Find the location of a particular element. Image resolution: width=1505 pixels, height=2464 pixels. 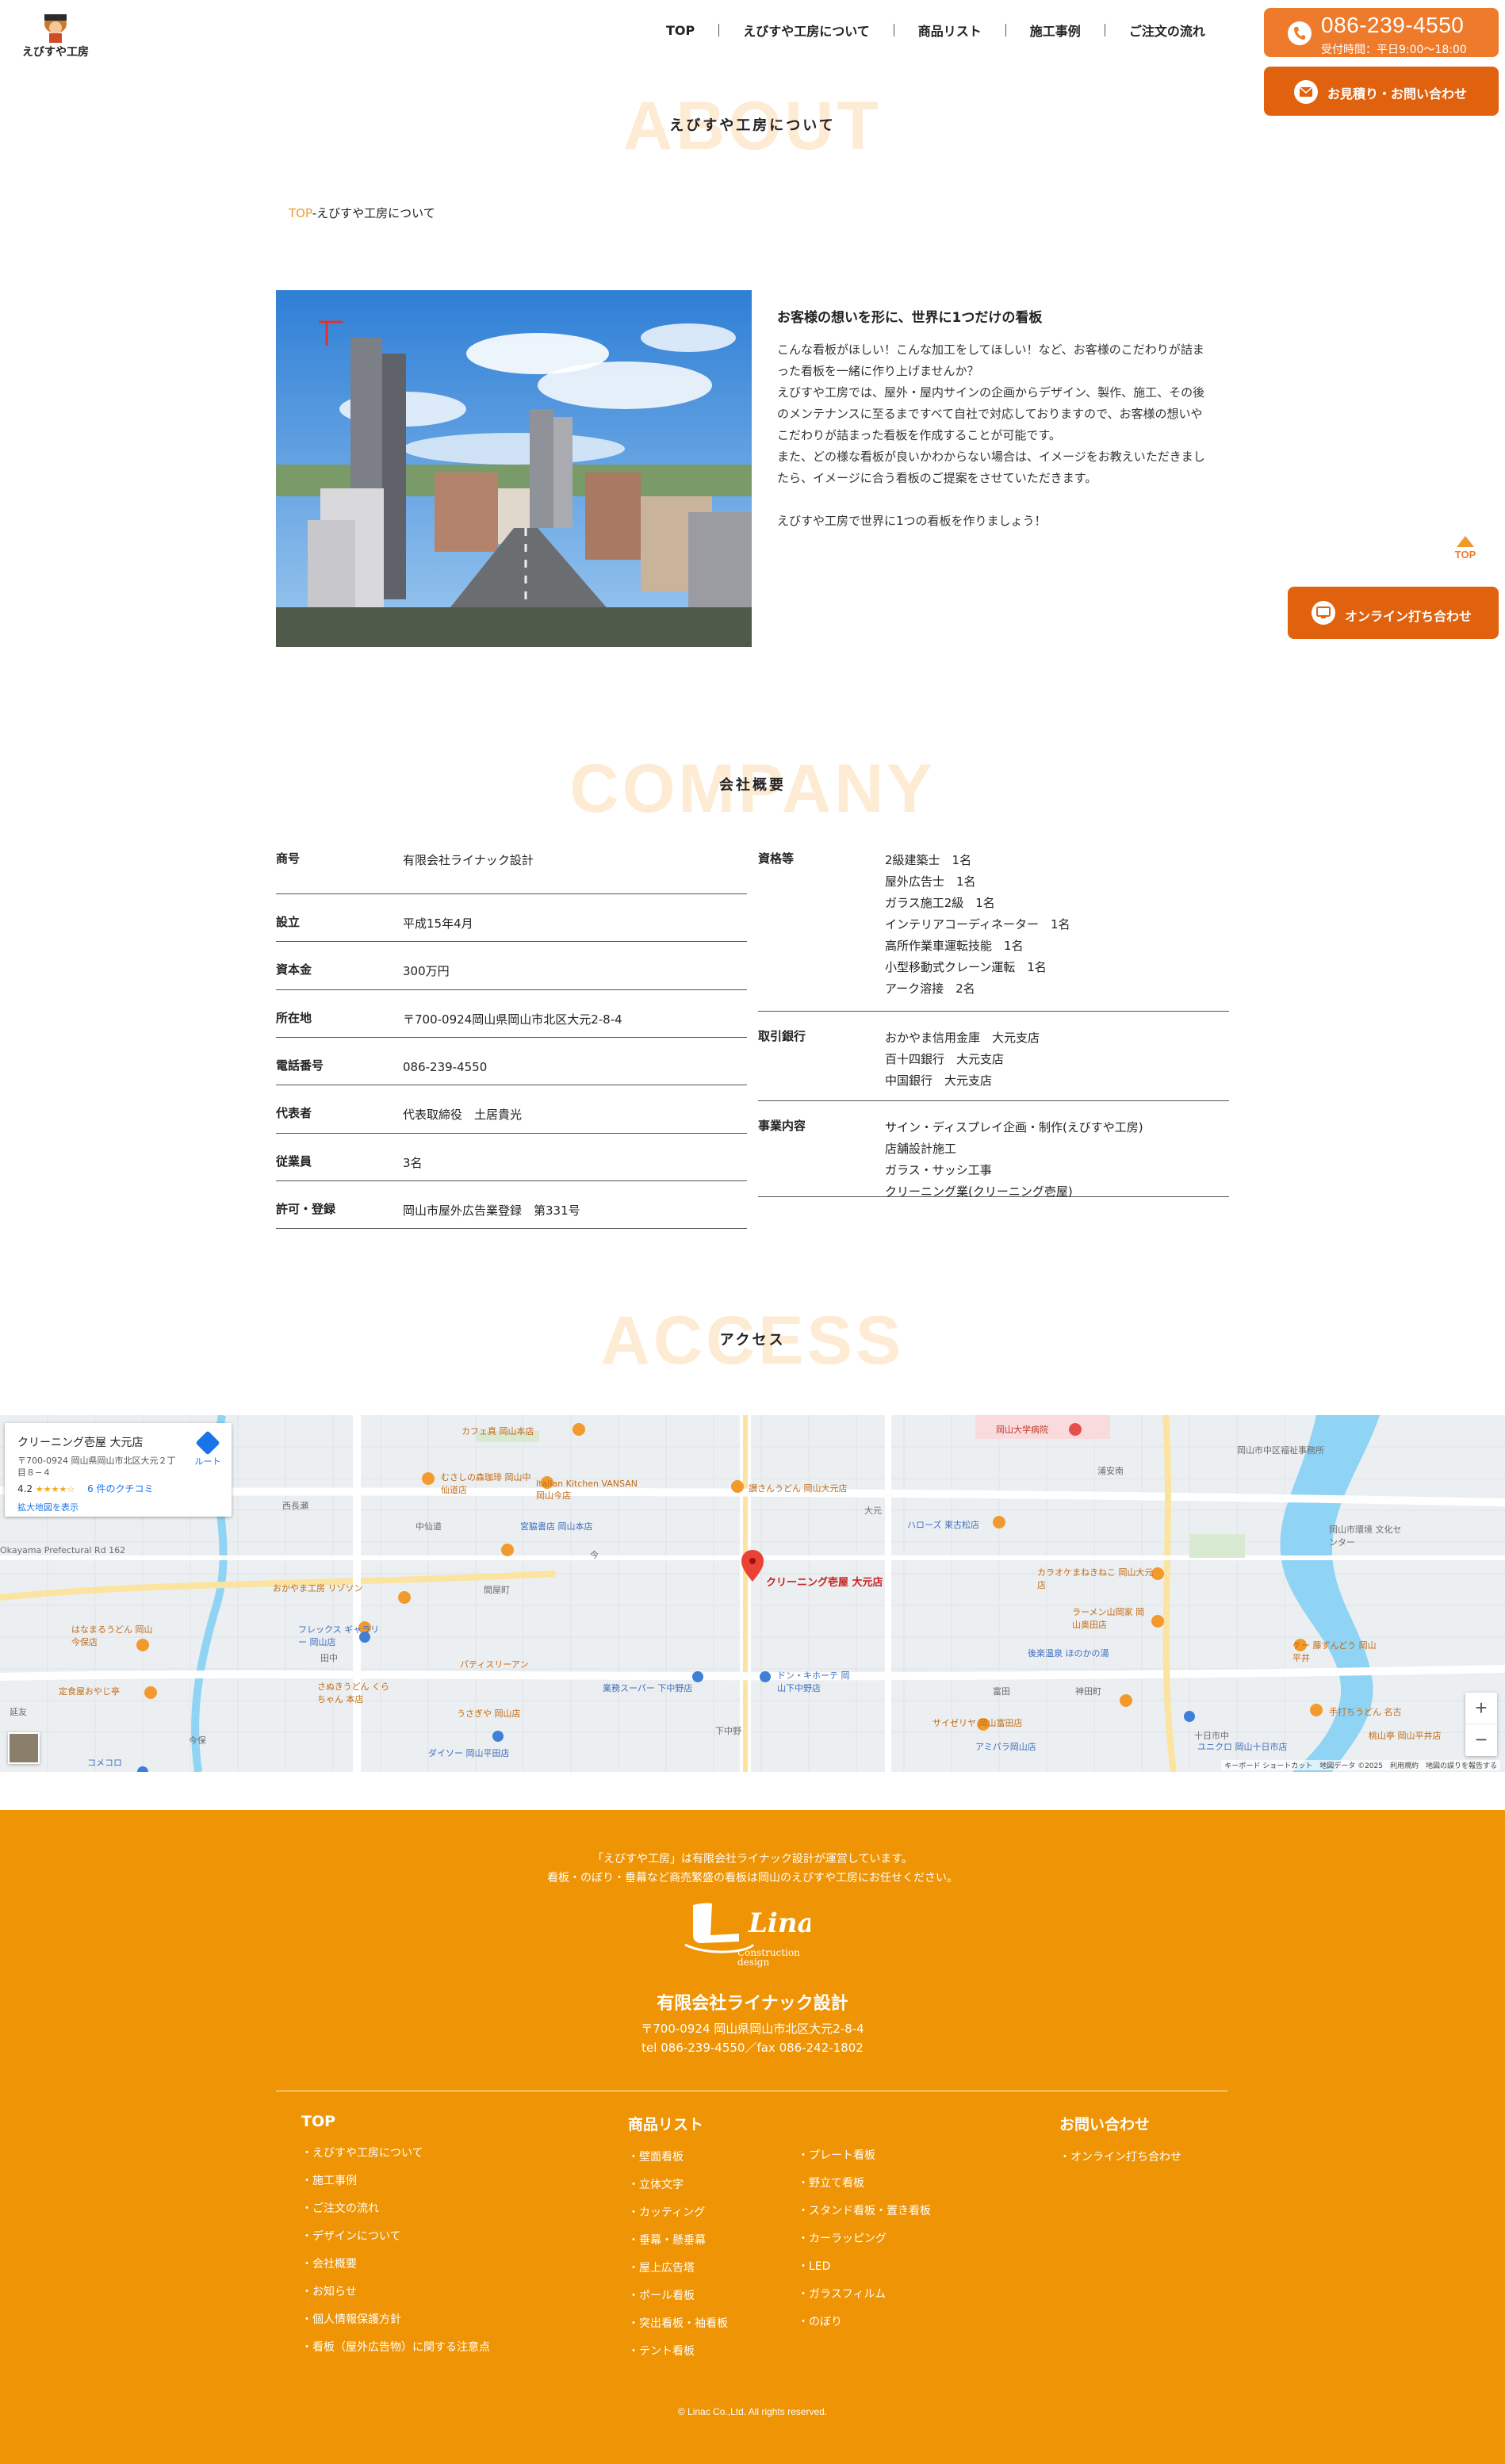

nav-flow: ご注文の流れ is located at coordinates (1167, 31).